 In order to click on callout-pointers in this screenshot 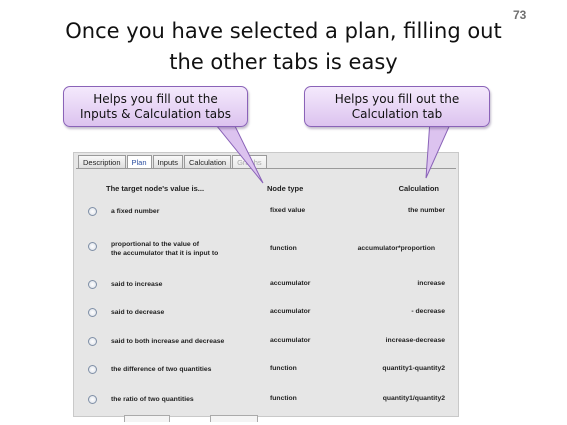, I will do `click(331, 151)`.